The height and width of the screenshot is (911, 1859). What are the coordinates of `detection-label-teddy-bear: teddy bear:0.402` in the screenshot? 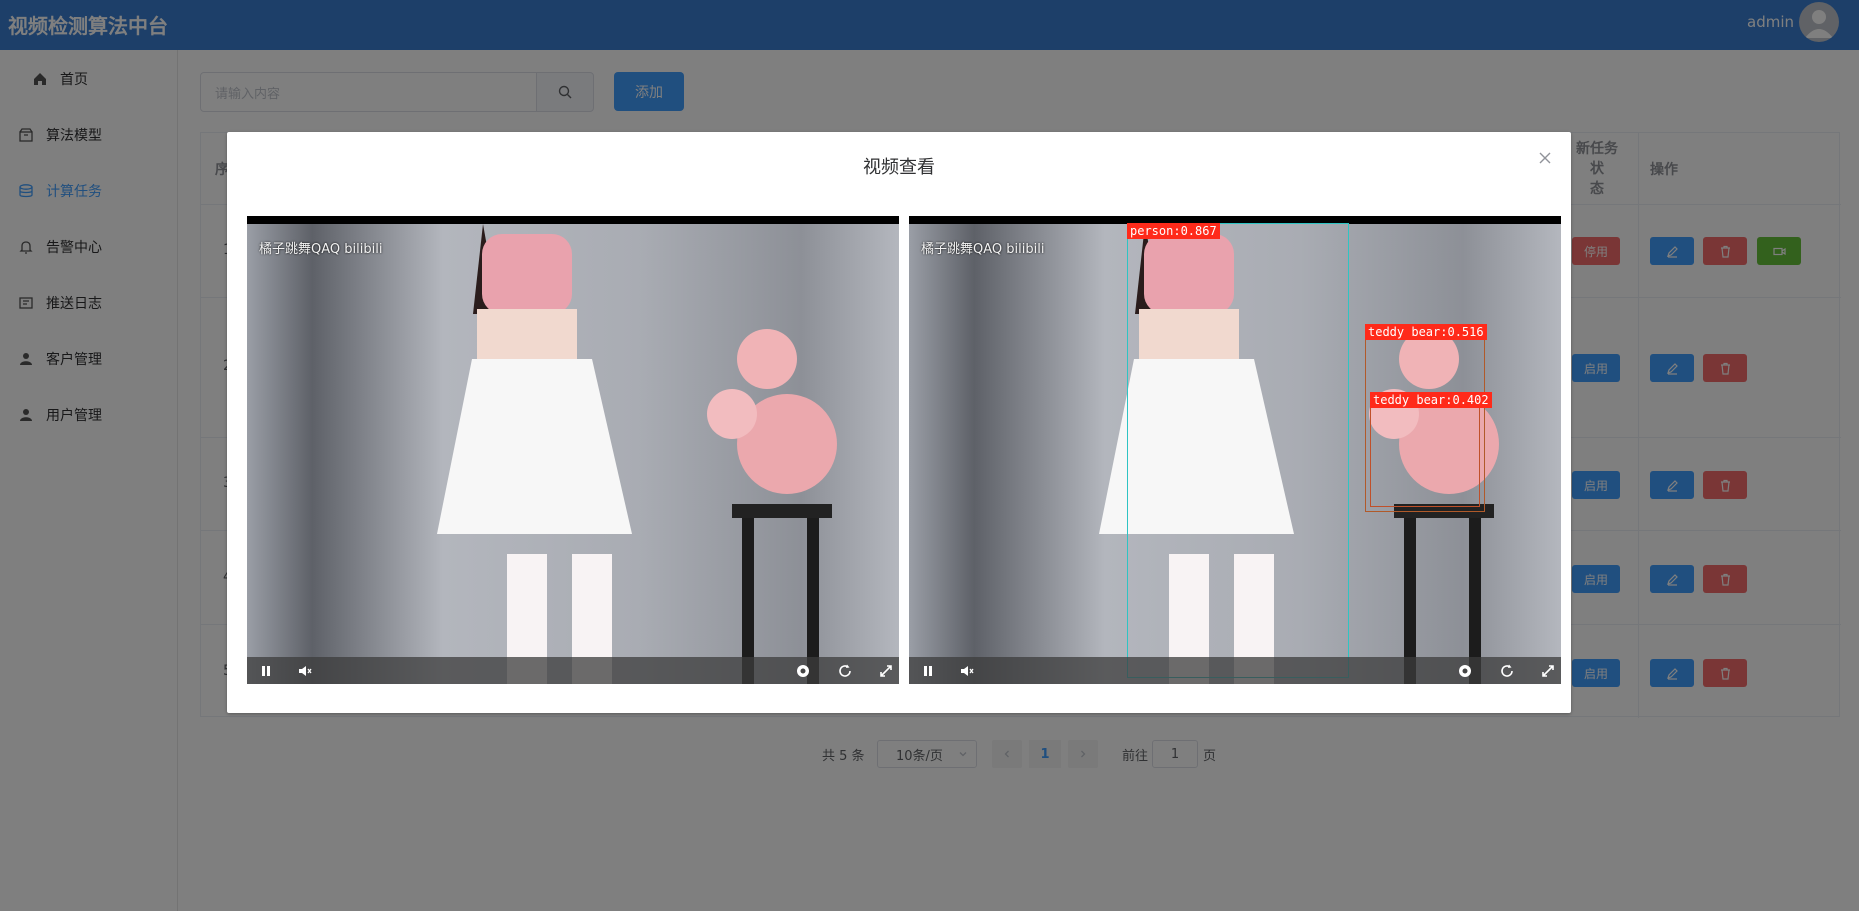 It's located at (1431, 400).